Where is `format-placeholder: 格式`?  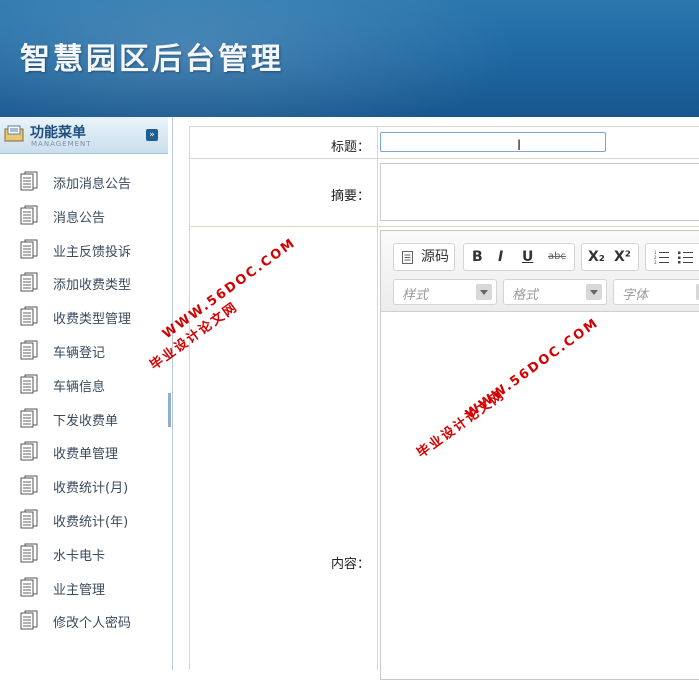 format-placeholder: 格式 is located at coordinates (525, 295).